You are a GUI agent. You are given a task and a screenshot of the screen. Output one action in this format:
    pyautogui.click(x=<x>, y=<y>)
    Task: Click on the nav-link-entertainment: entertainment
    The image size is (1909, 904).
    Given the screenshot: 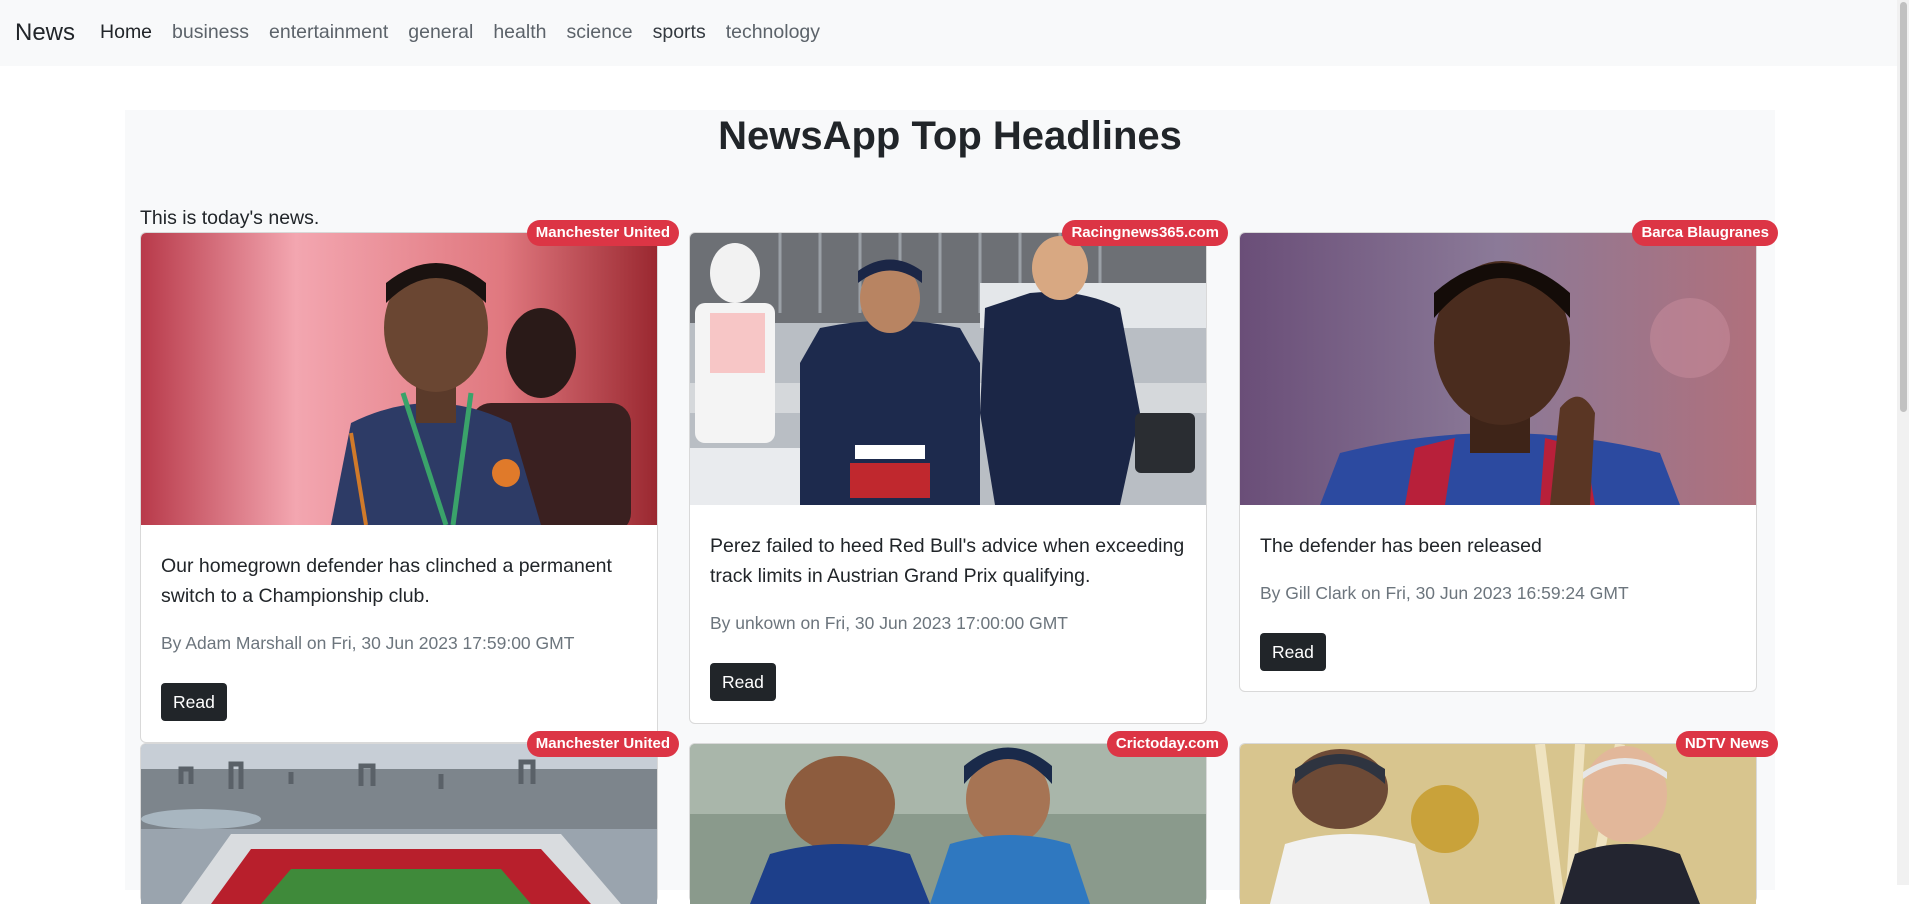 What is the action you would take?
    pyautogui.click(x=328, y=33)
    